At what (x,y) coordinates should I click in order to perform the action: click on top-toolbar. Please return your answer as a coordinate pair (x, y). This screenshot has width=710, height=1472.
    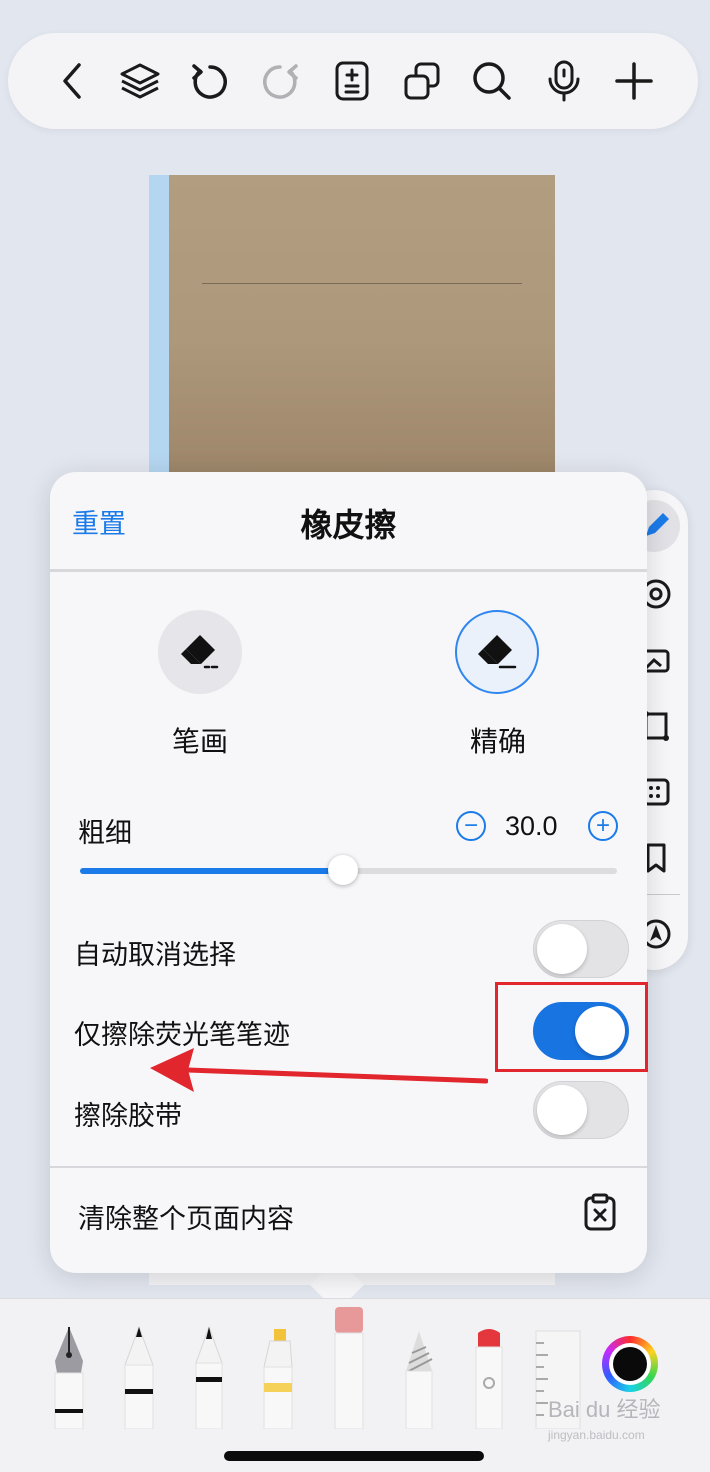
    Looking at the image, I should click on (353, 81).